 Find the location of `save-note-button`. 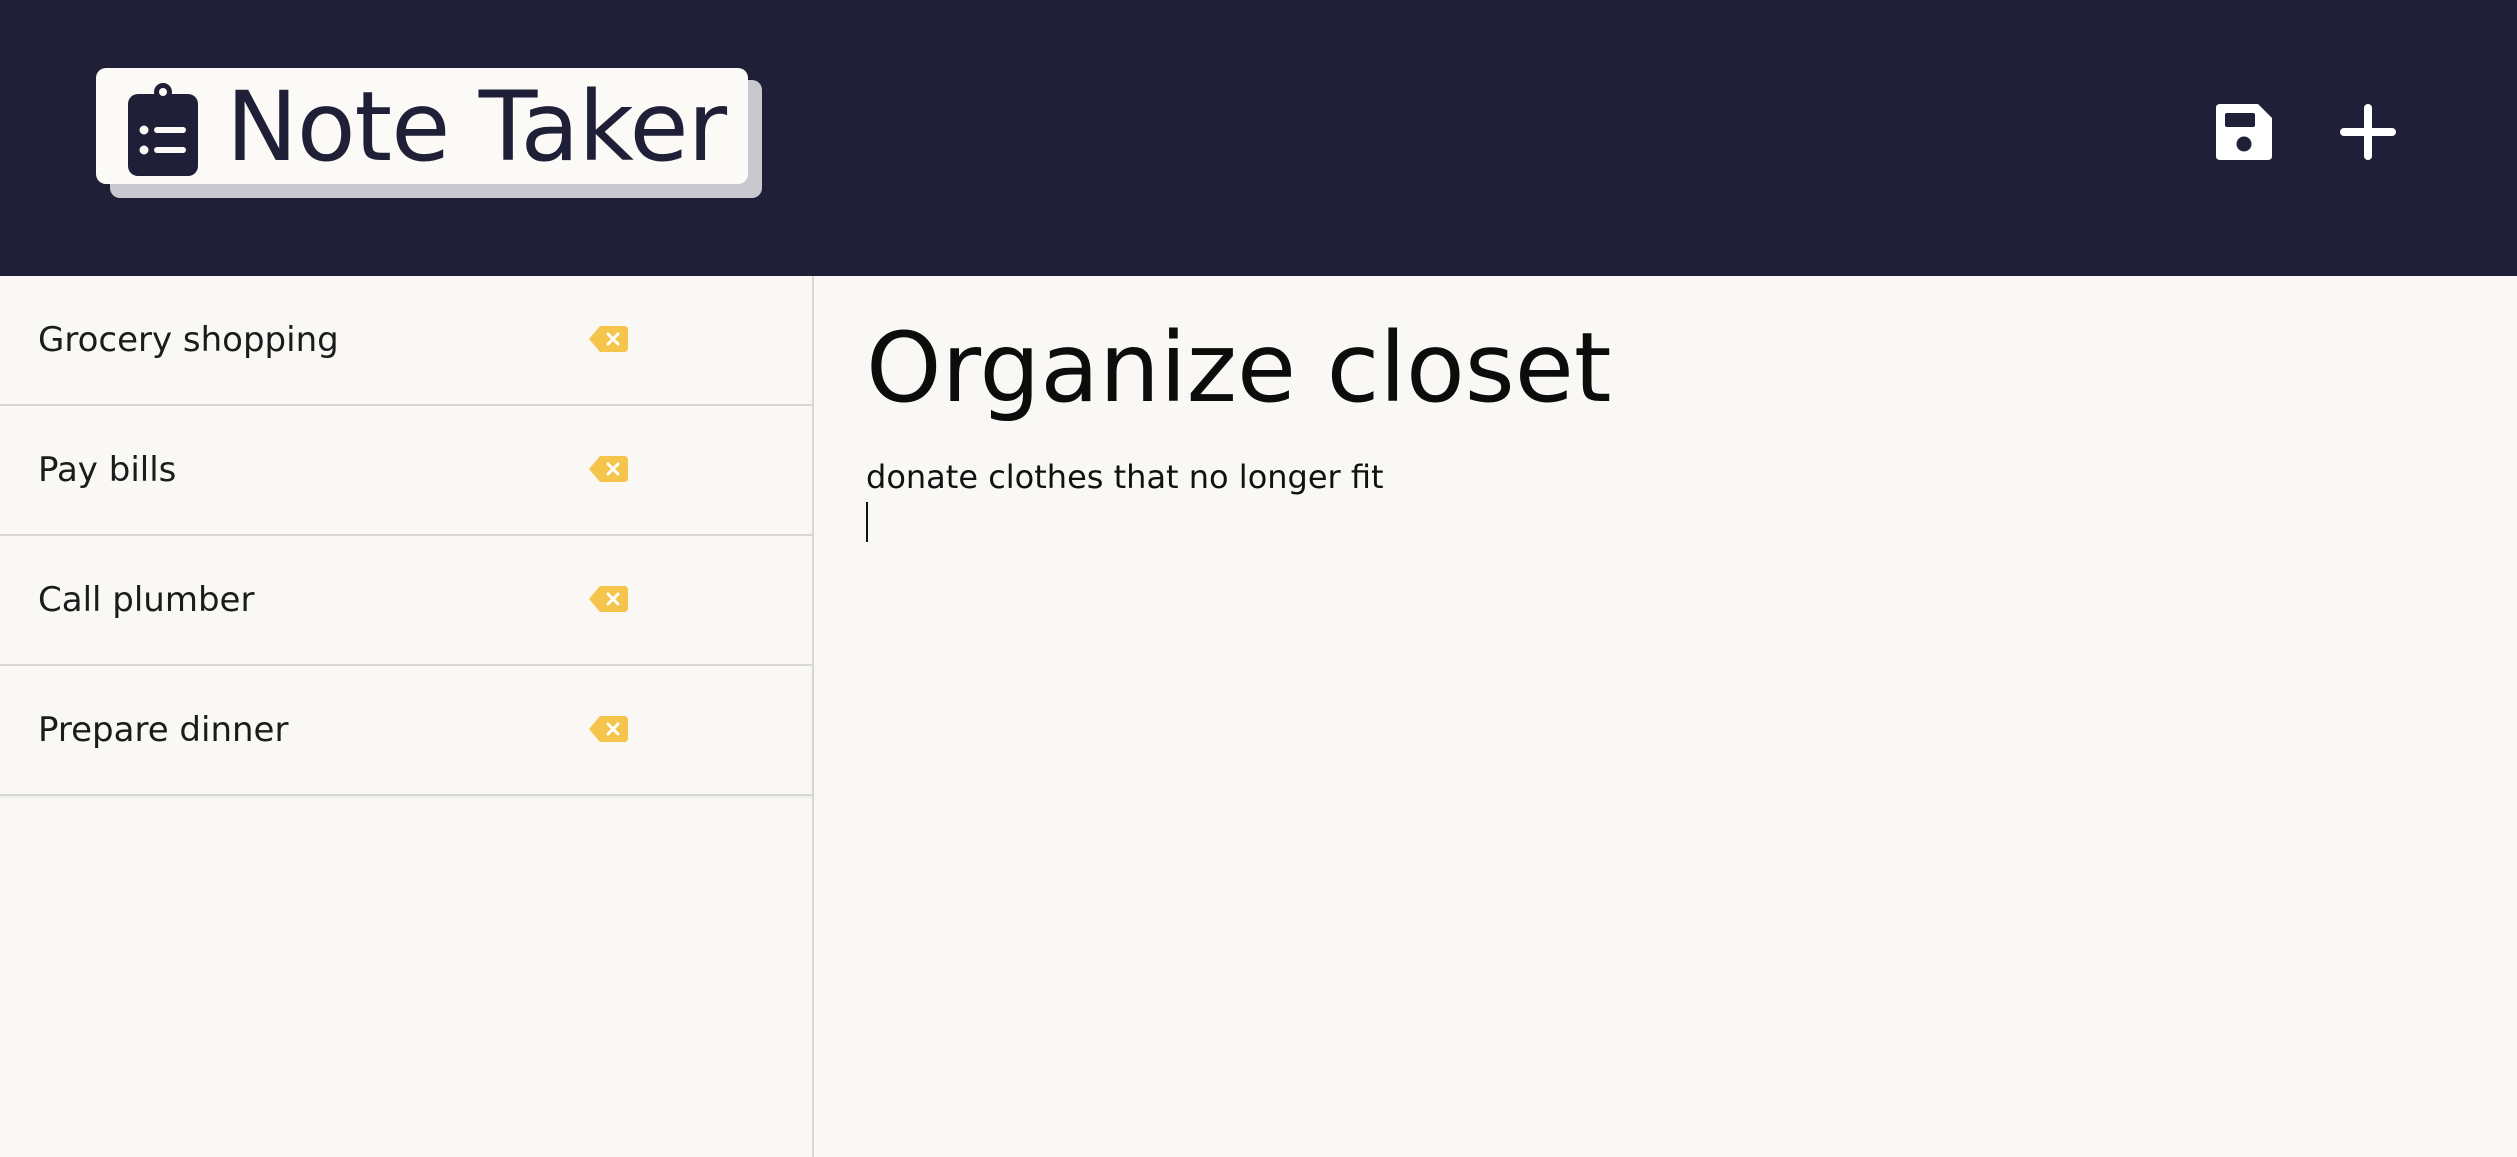

save-note-button is located at coordinates (2244, 132).